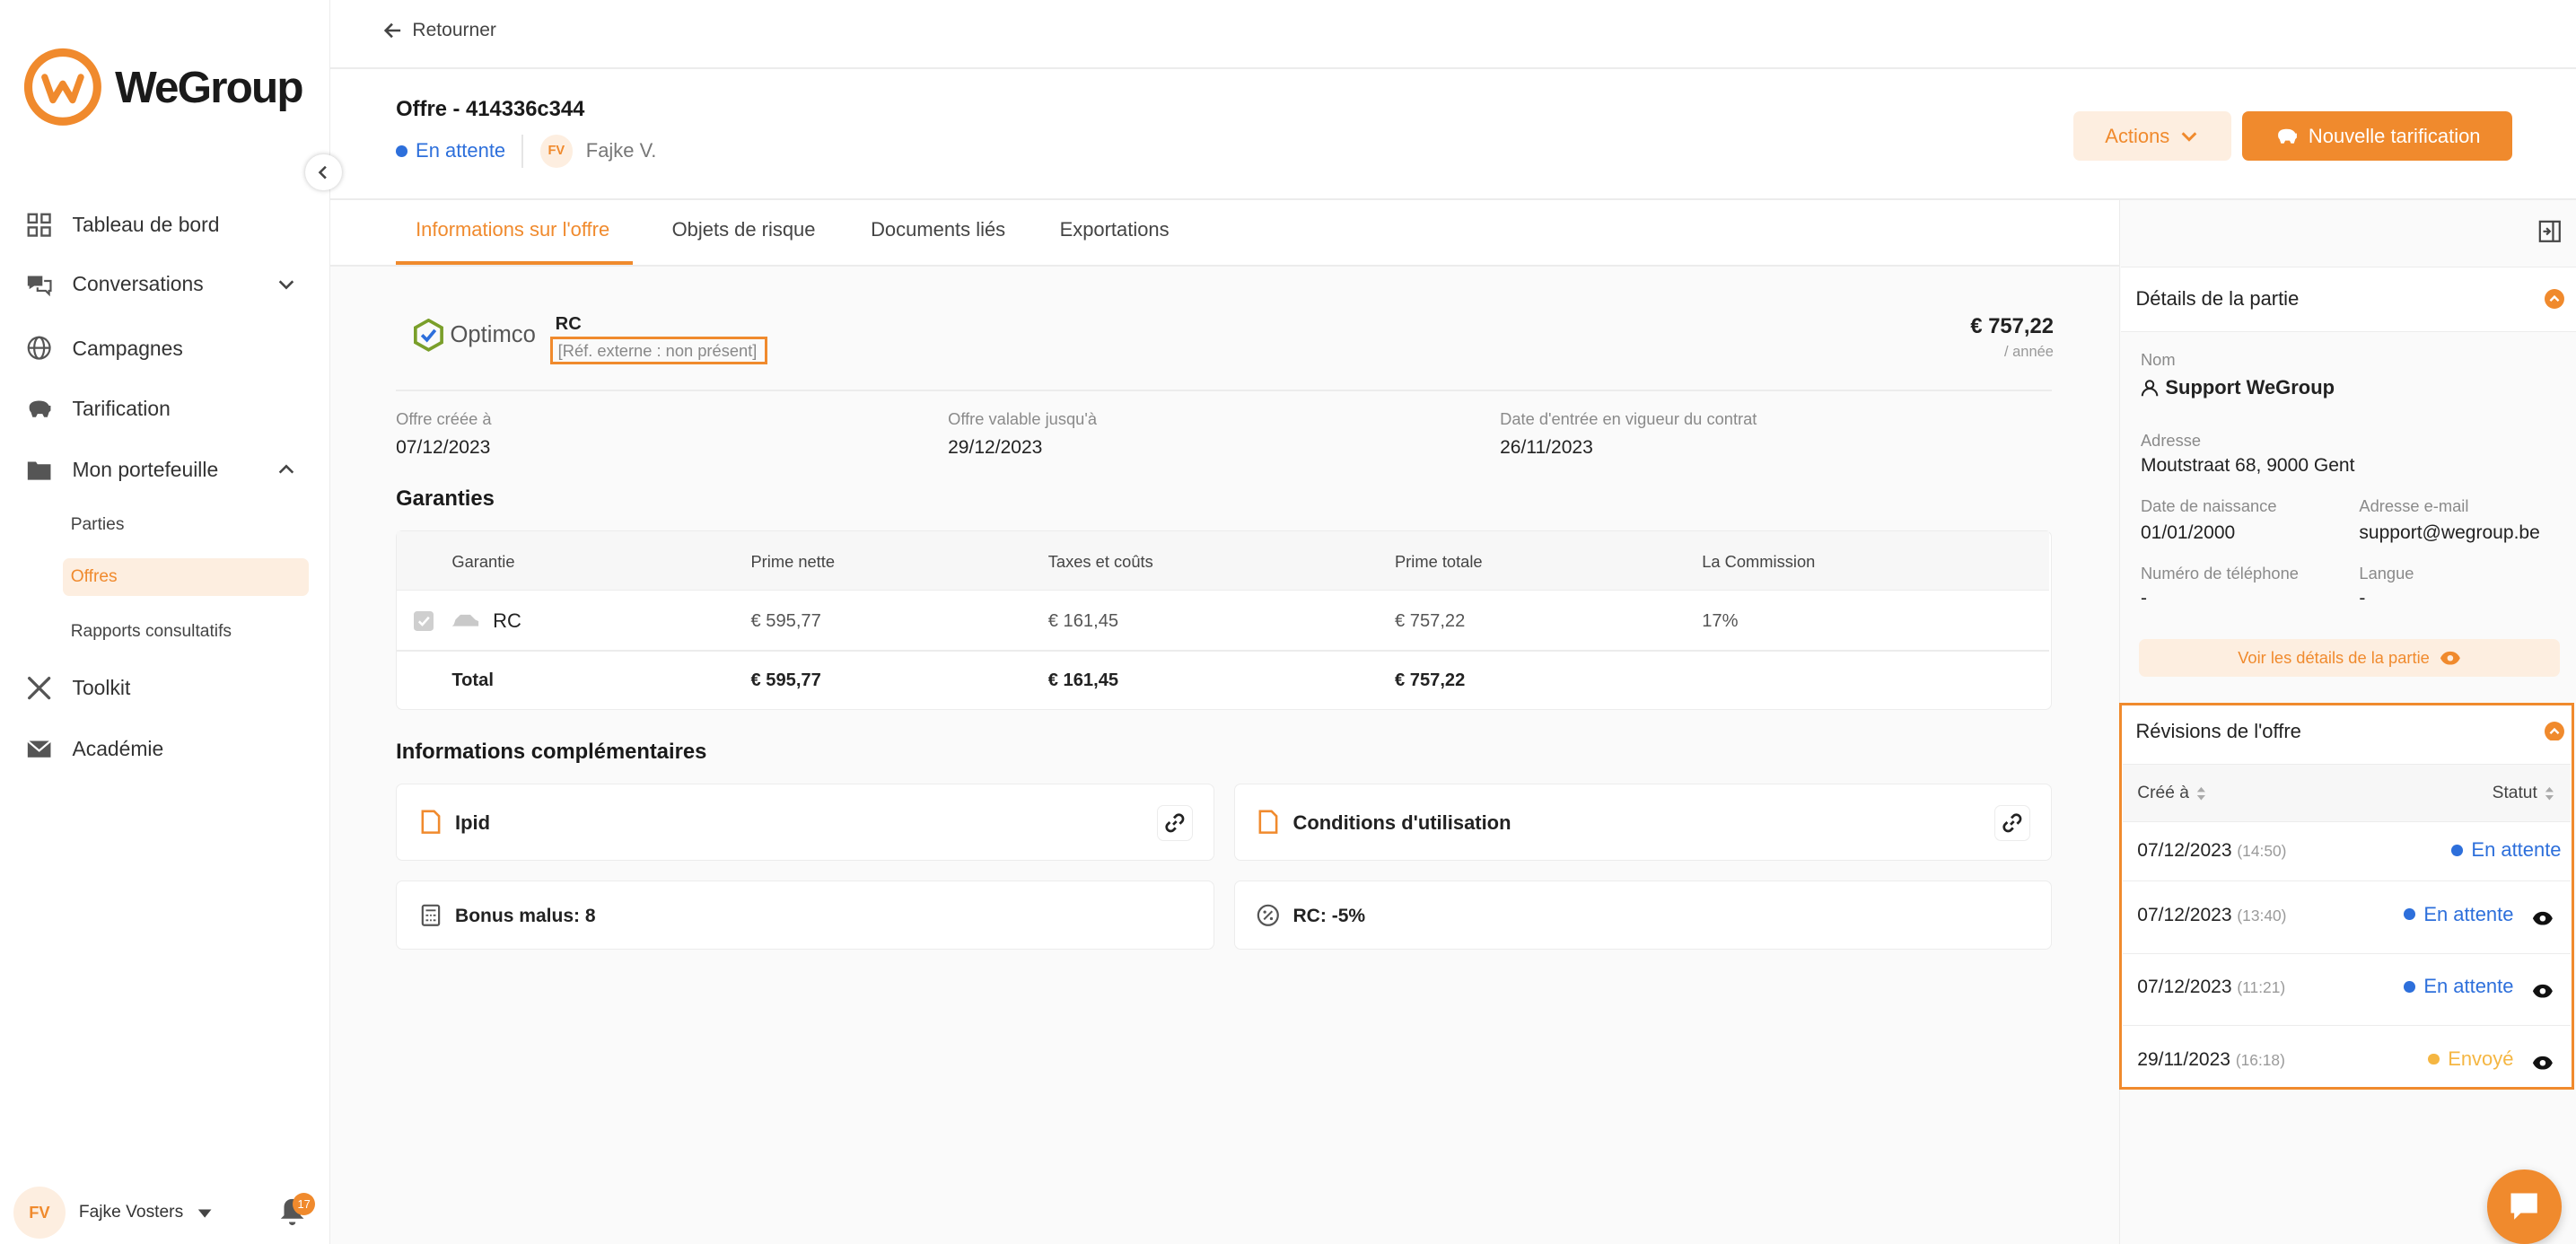 The image size is (2576, 1244). What do you see at coordinates (2334, 658) in the screenshot?
I see `view-party-details-label: Voir les détails de la partie` at bounding box center [2334, 658].